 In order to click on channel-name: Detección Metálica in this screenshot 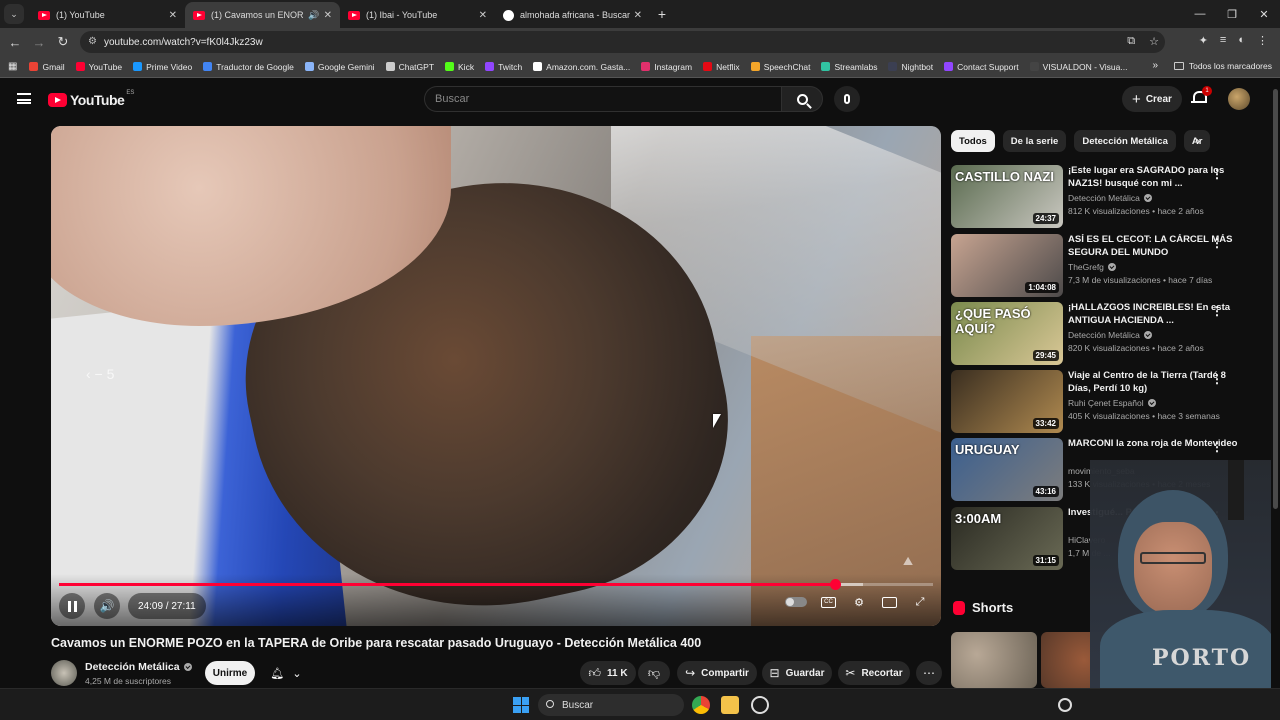, I will do `click(138, 667)`.